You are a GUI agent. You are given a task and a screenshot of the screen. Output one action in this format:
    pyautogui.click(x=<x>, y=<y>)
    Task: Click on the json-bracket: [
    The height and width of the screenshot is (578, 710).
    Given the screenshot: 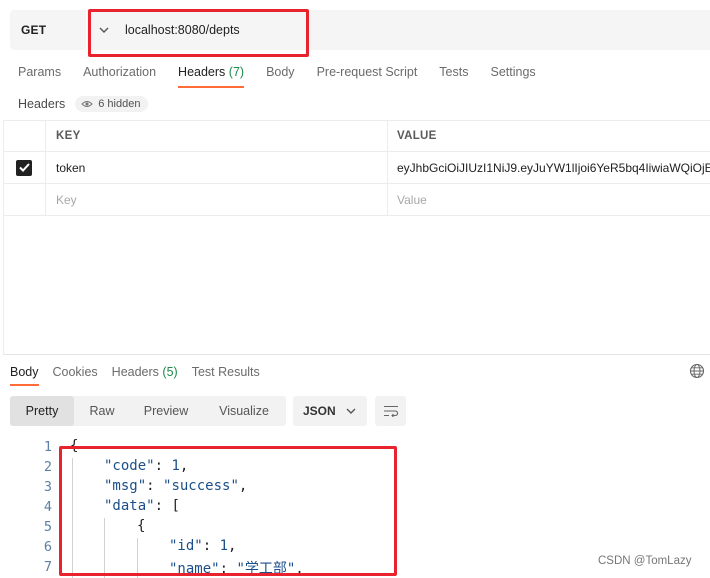 What is the action you would take?
    pyautogui.click(x=175, y=506)
    